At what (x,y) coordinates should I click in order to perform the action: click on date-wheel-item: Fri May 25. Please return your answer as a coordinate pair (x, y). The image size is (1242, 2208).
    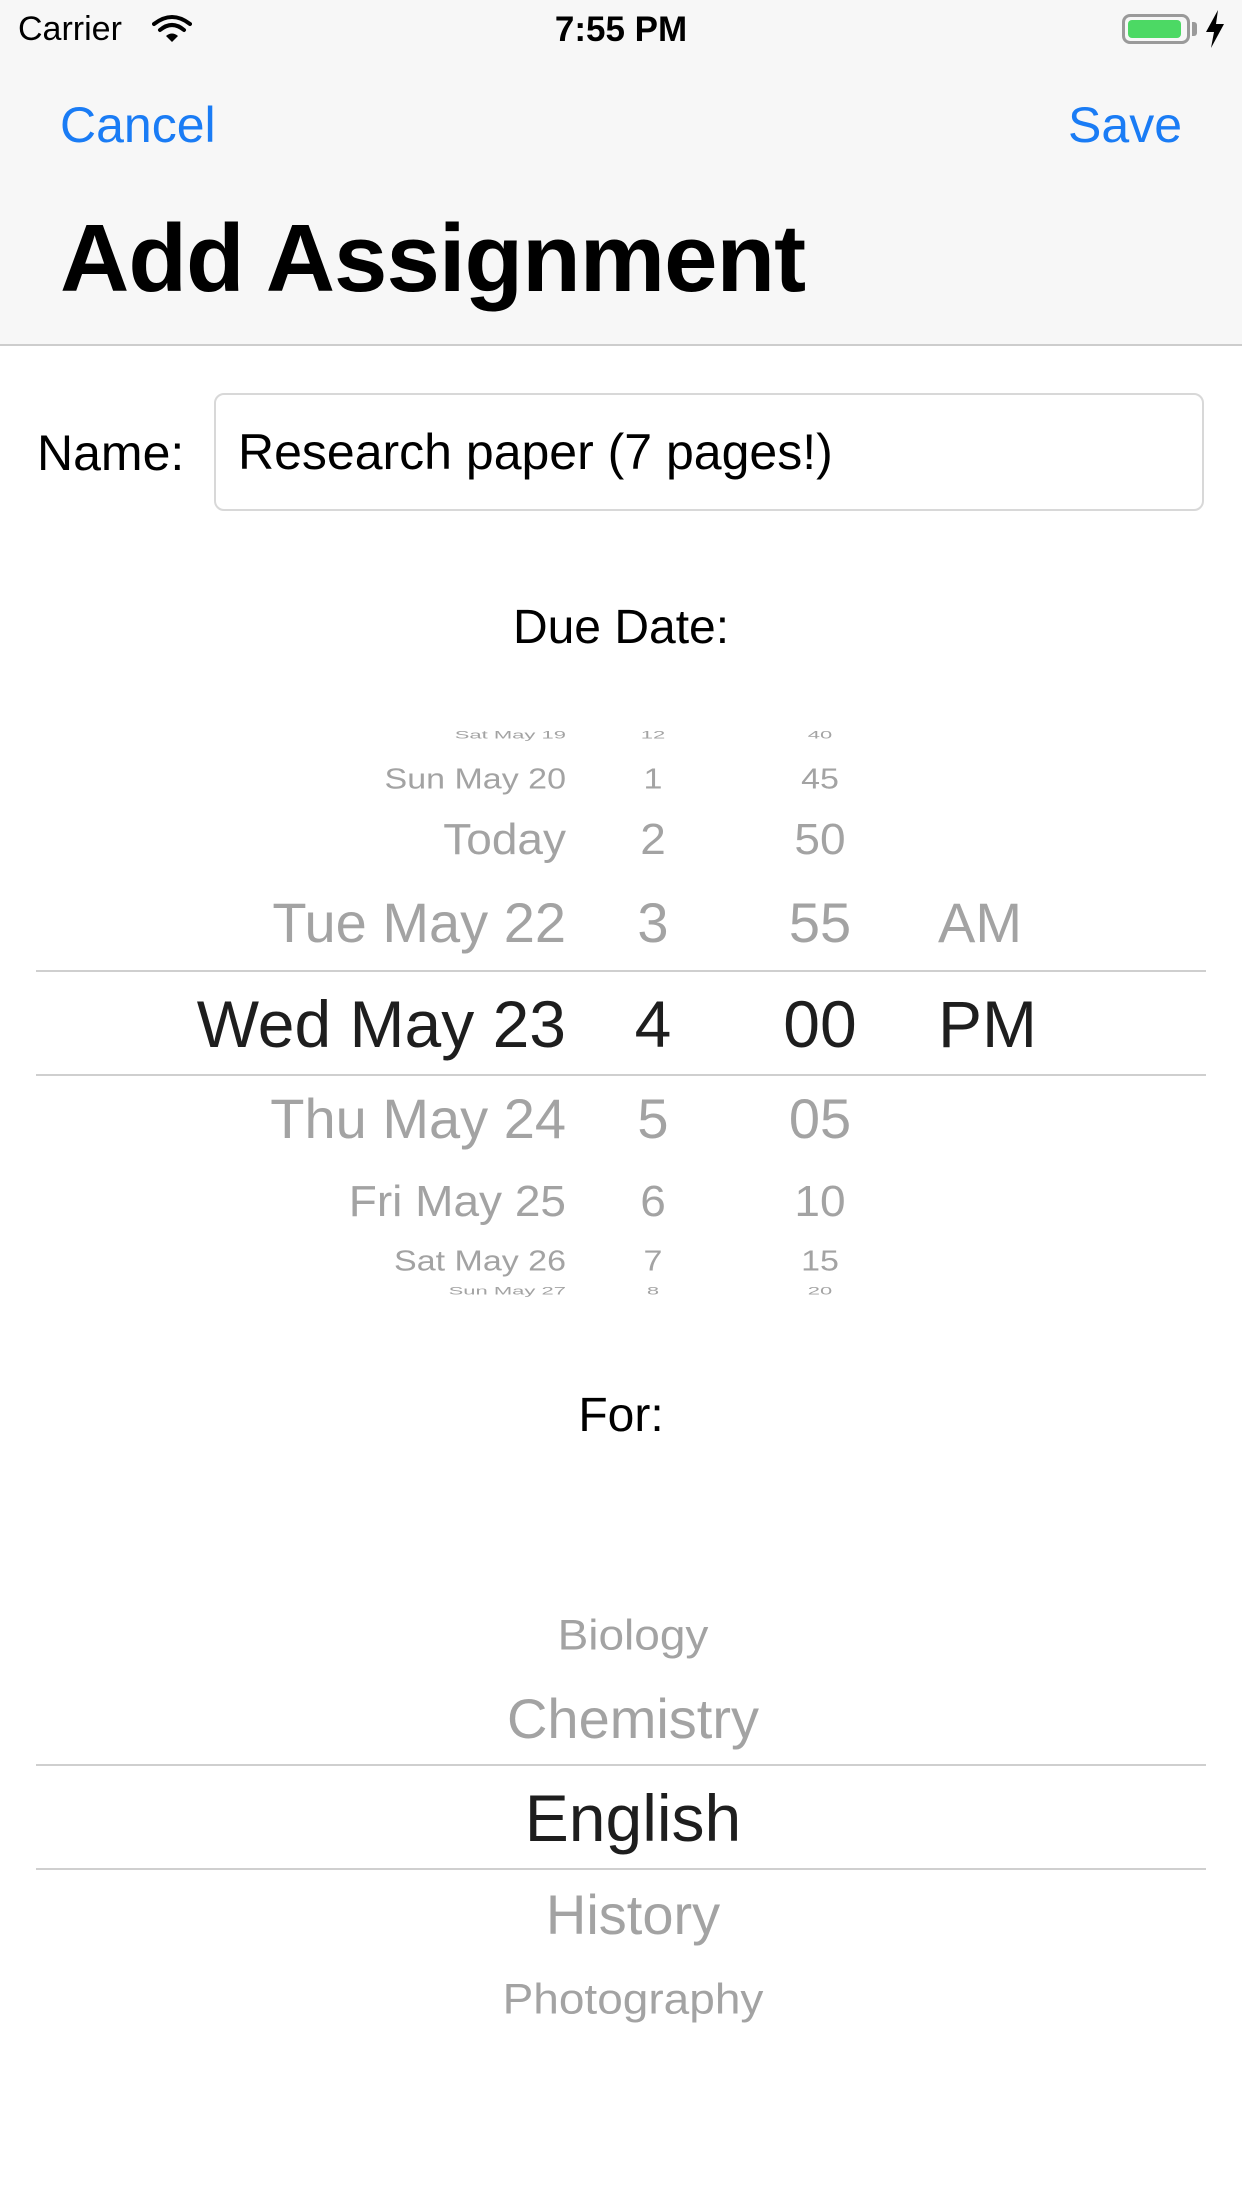
    Looking at the image, I should click on (457, 1200).